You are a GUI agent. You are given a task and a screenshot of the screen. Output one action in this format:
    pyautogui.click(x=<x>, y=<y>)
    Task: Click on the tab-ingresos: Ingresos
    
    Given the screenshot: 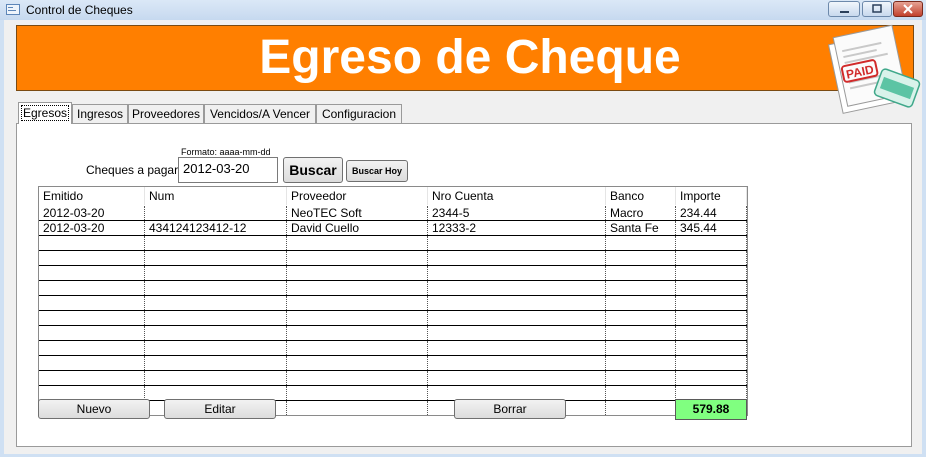 What is the action you would take?
    pyautogui.click(x=100, y=113)
    